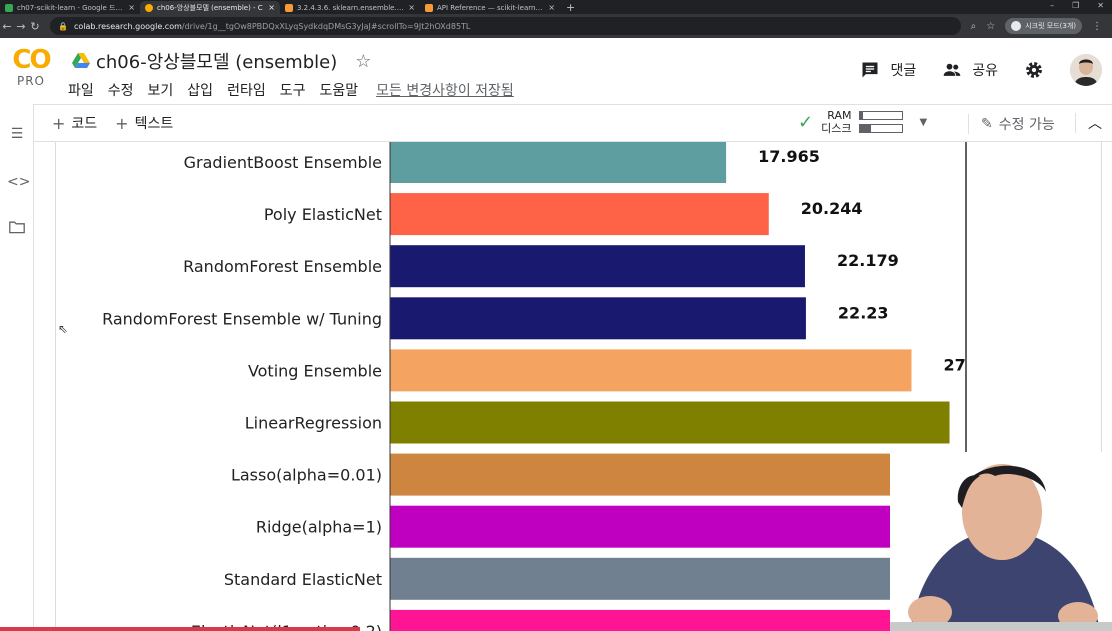  Describe the element at coordinates (21, 26) in the screenshot. I see `forward-icon: →` at that location.